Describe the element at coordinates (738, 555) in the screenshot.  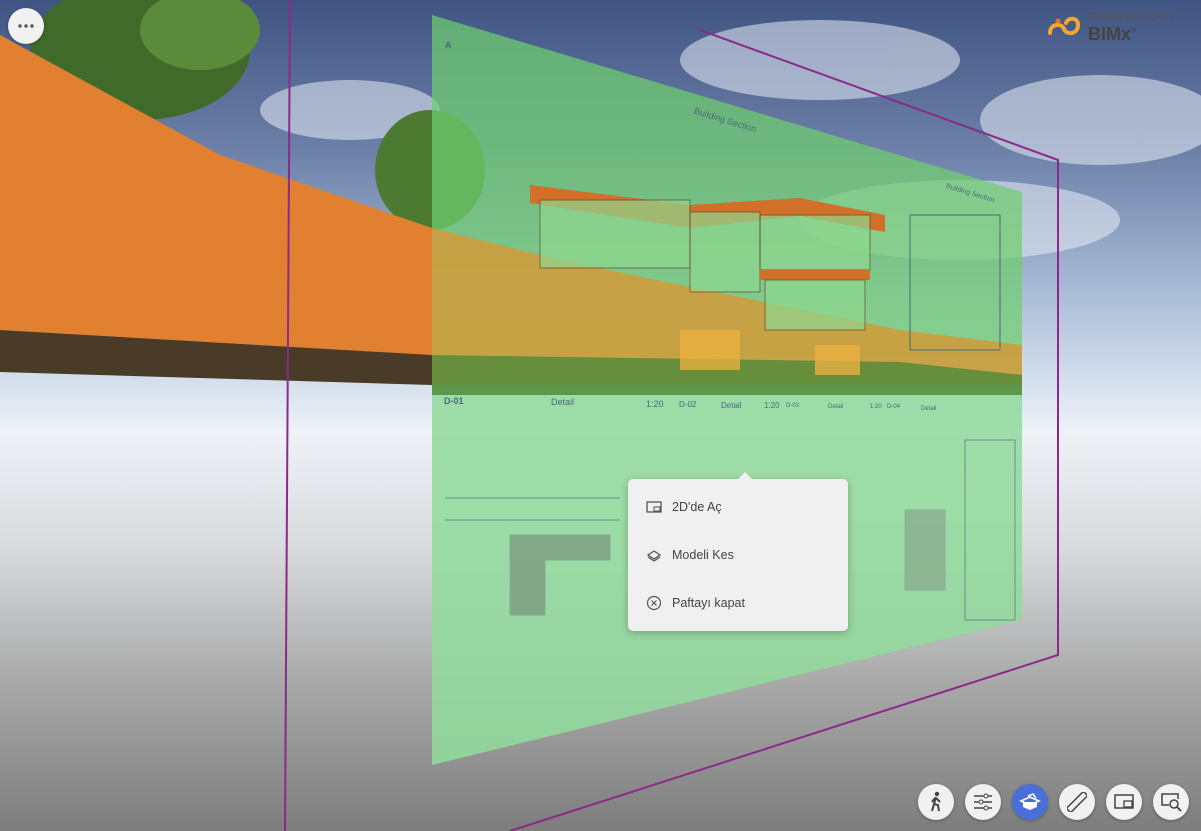
I see `menu-item-cut-model: Modeli Kes` at that location.